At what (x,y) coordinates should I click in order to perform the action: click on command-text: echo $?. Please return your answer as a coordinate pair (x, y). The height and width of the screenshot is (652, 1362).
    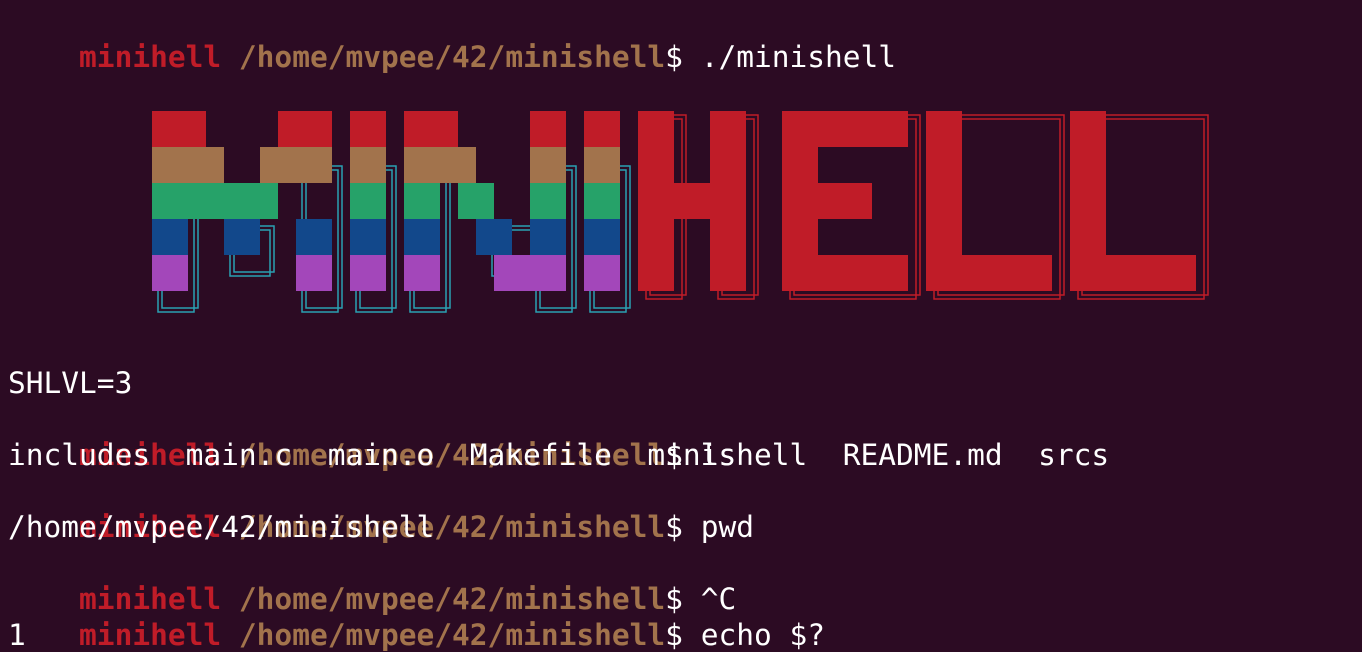
    Looking at the image, I should click on (754, 635).